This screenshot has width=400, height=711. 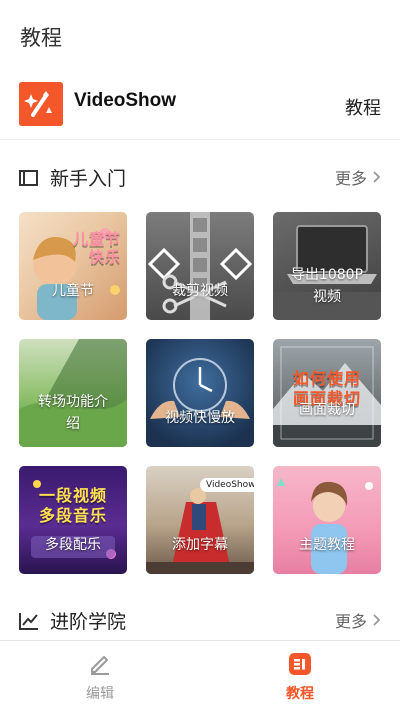 What do you see at coordinates (73, 393) in the screenshot?
I see `tutorial-tile-transition: 转场功能介绍` at bounding box center [73, 393].